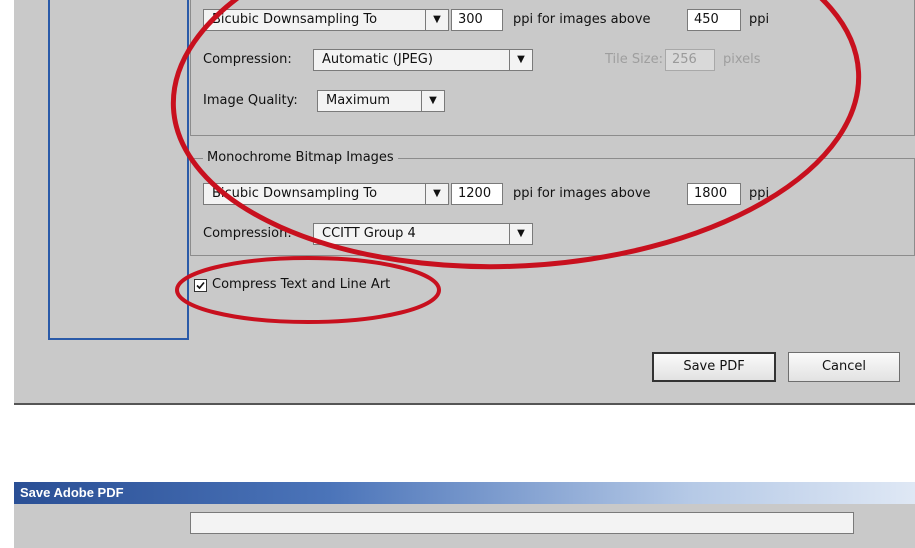  Describe the element at coordinates (301, 284) in the screenshot. I see `compress-text-label: Compress Text and Line Art` at that location.